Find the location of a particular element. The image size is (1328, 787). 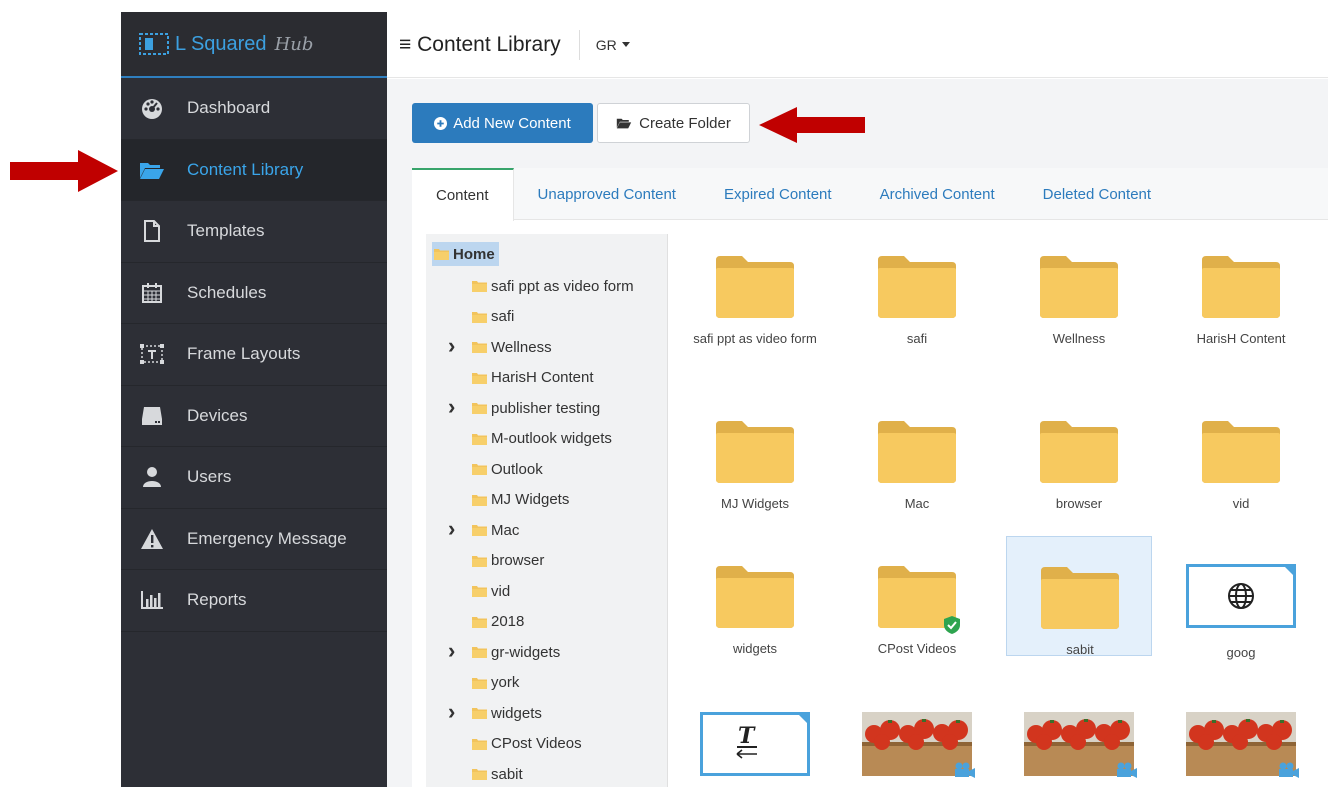

tree-item: york is located at coordinates (495, 683).